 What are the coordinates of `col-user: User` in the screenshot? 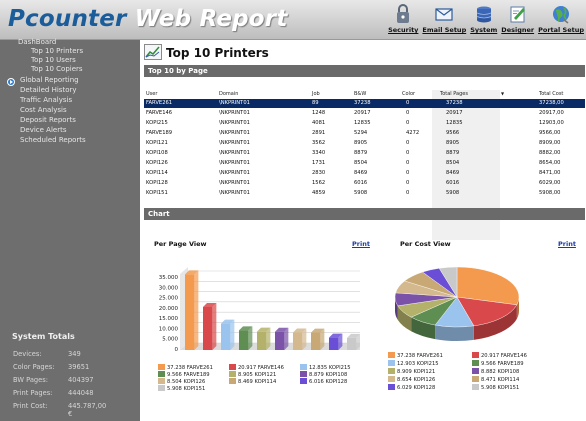 It's located at (151, 94).